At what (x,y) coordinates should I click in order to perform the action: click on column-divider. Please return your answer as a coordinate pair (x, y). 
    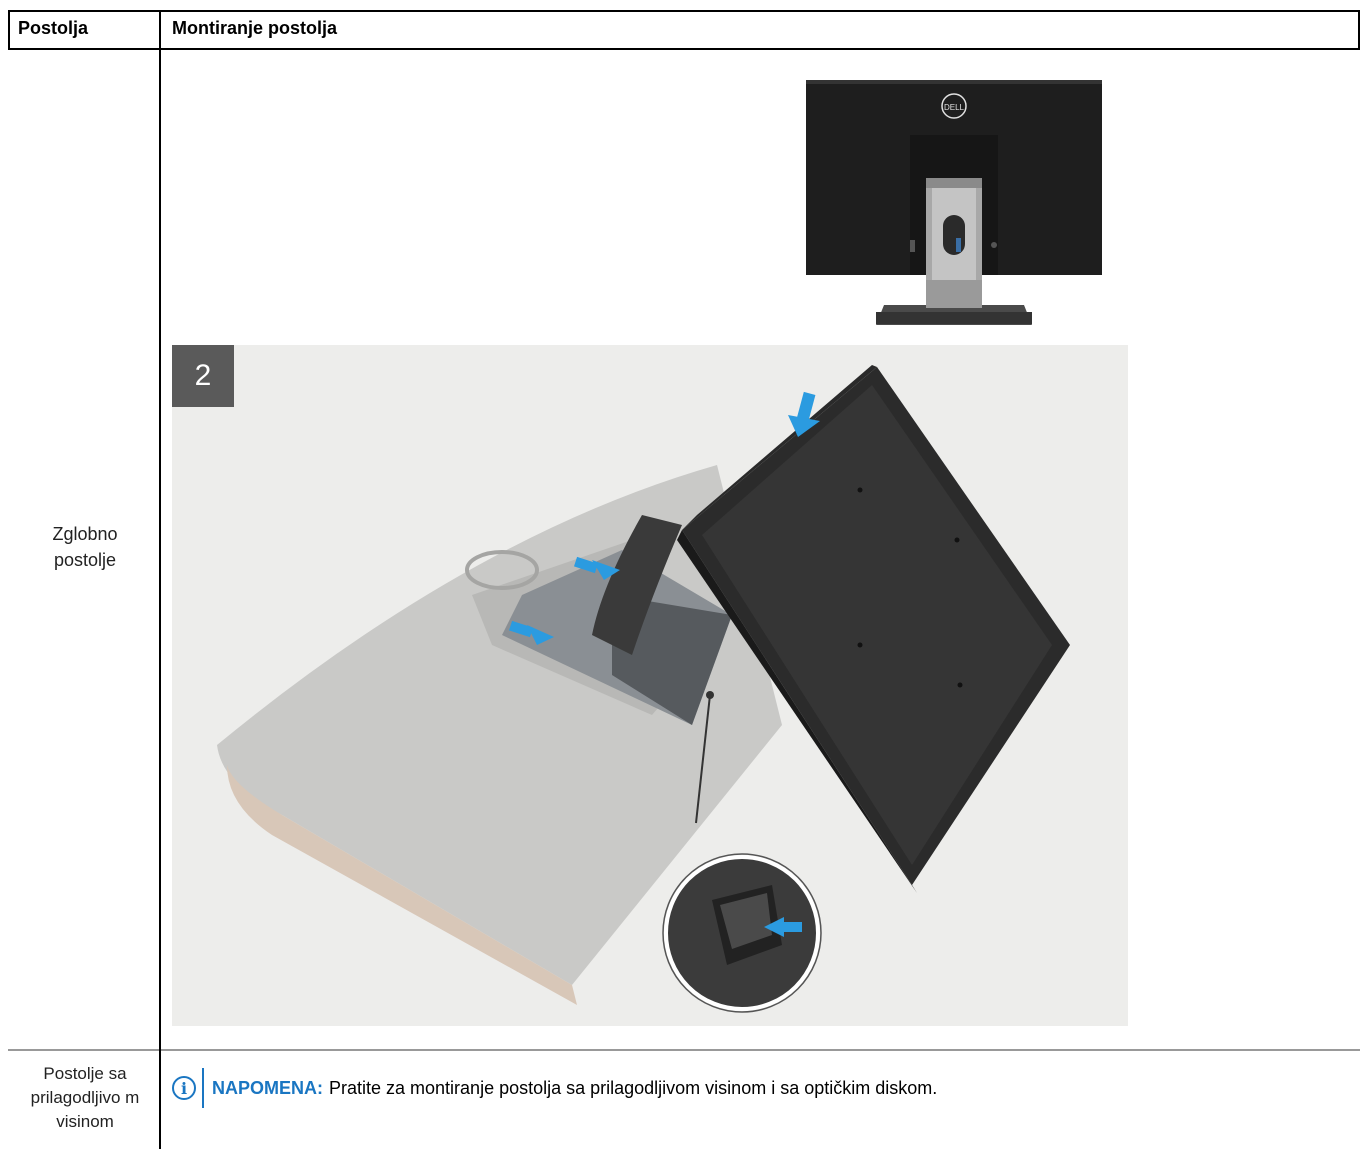
    Looking at the image, I should click on (160, 579).